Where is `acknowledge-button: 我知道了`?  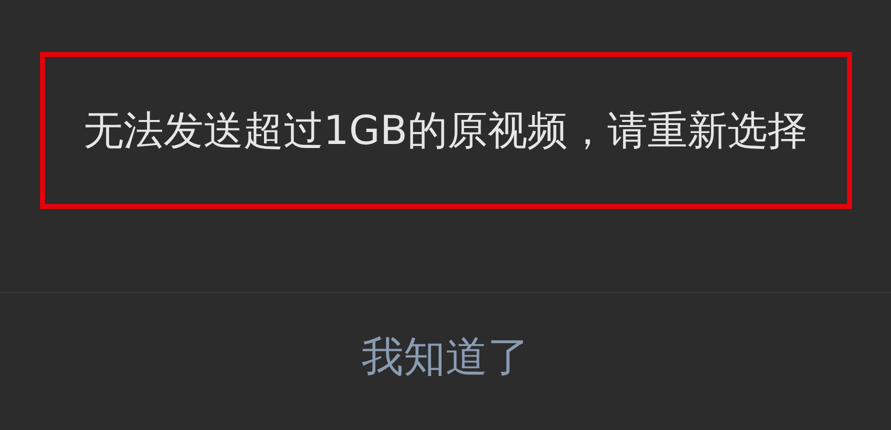
acknowledge-button: 我知道了 is located at coordinates (446, 356).